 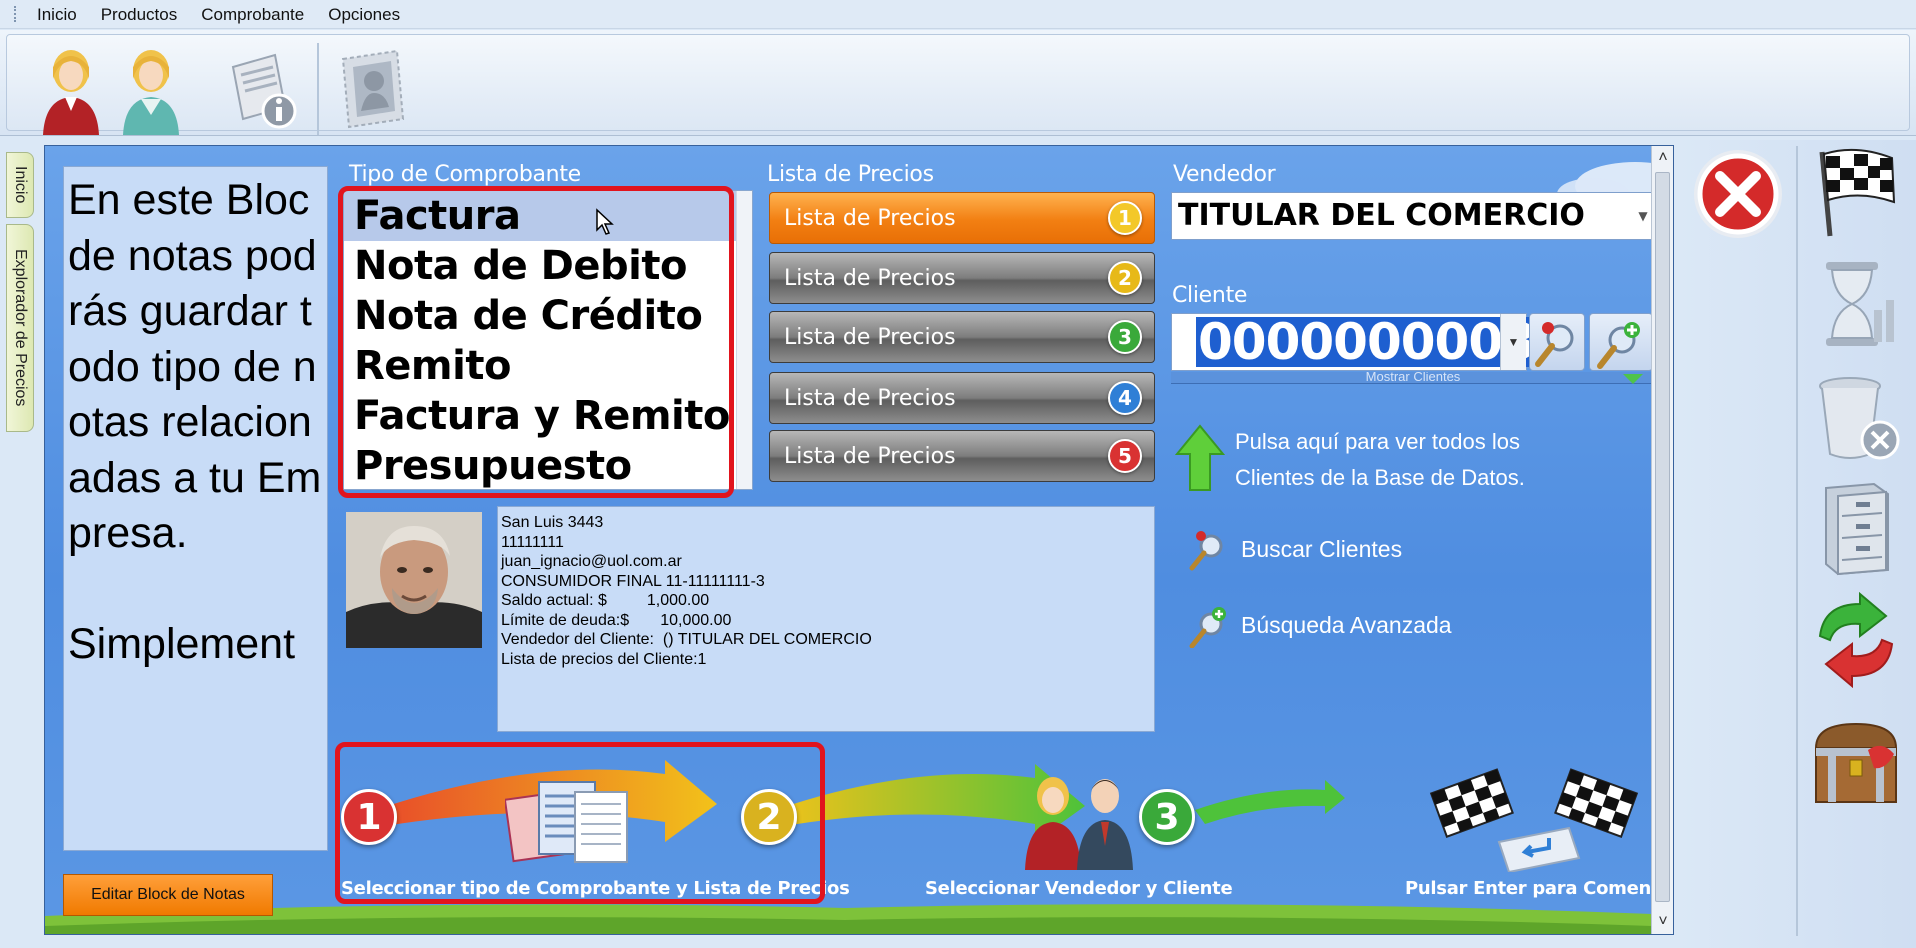 I want to click on client-info-line: San Luis 3443, so click(x=552, y=522).